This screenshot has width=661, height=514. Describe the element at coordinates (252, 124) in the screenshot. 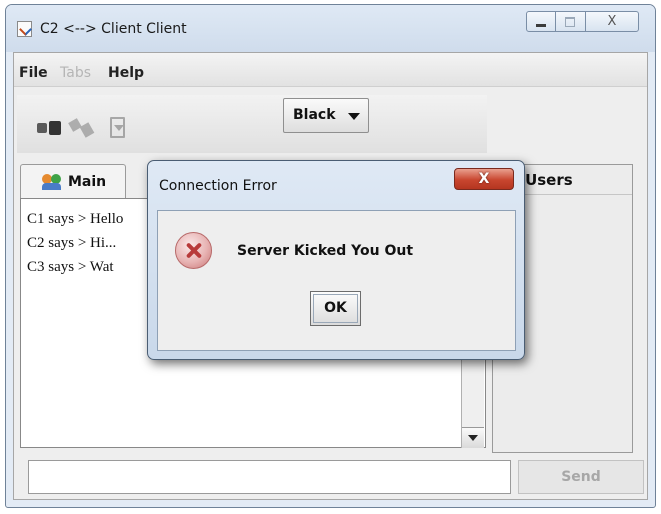

I see `toolbar` at that location.